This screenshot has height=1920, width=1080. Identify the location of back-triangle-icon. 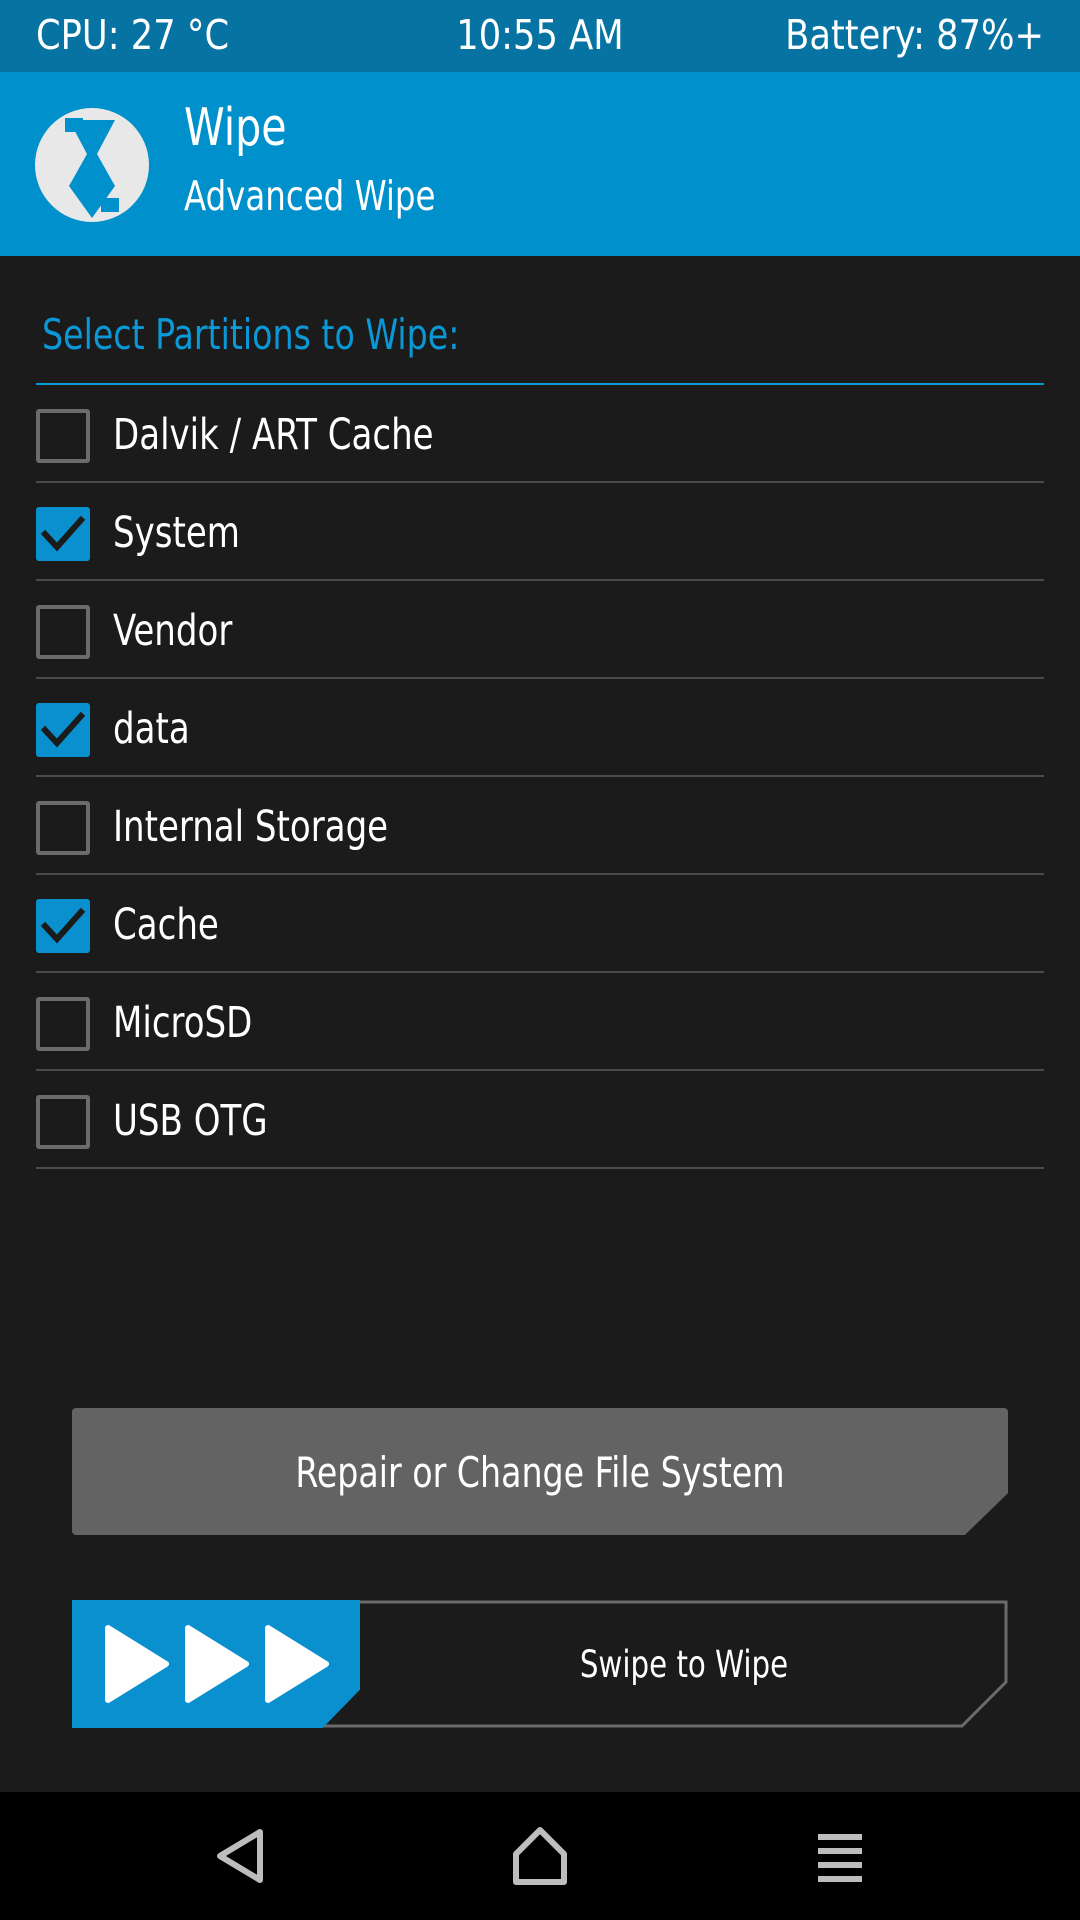
(240, 1856).